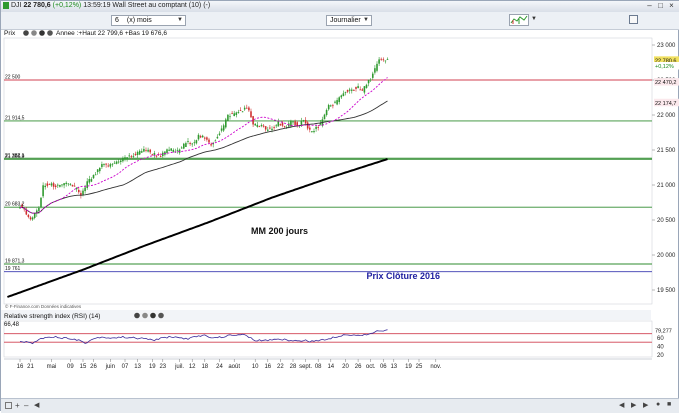 The width and height of the screenshot is (679, 413). Describe the element at coordinates (408, 367) in the screenshot. I see `x-tick-label: 19` at that location.